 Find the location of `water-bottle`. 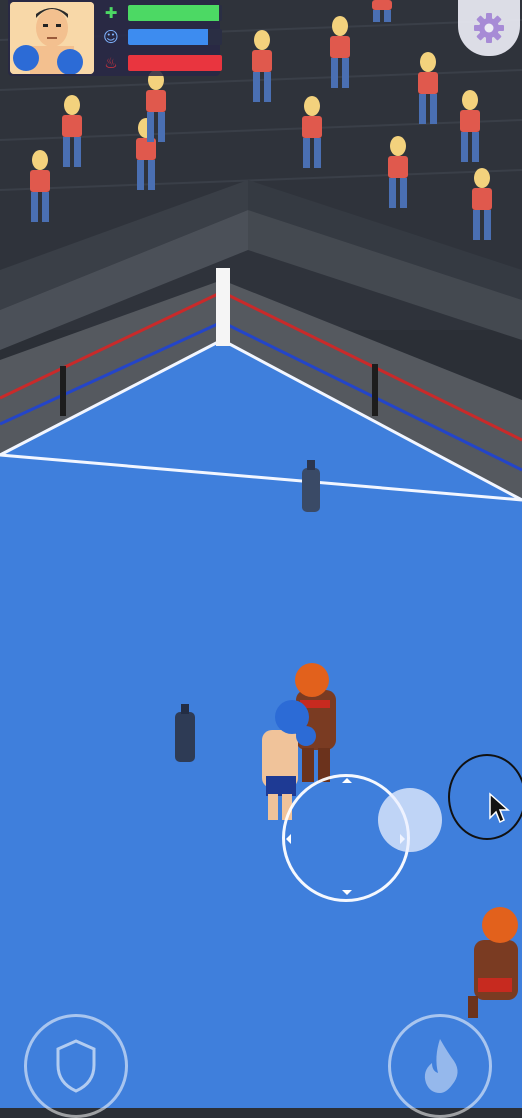

water-bottle is located at coordinates (185, 733).